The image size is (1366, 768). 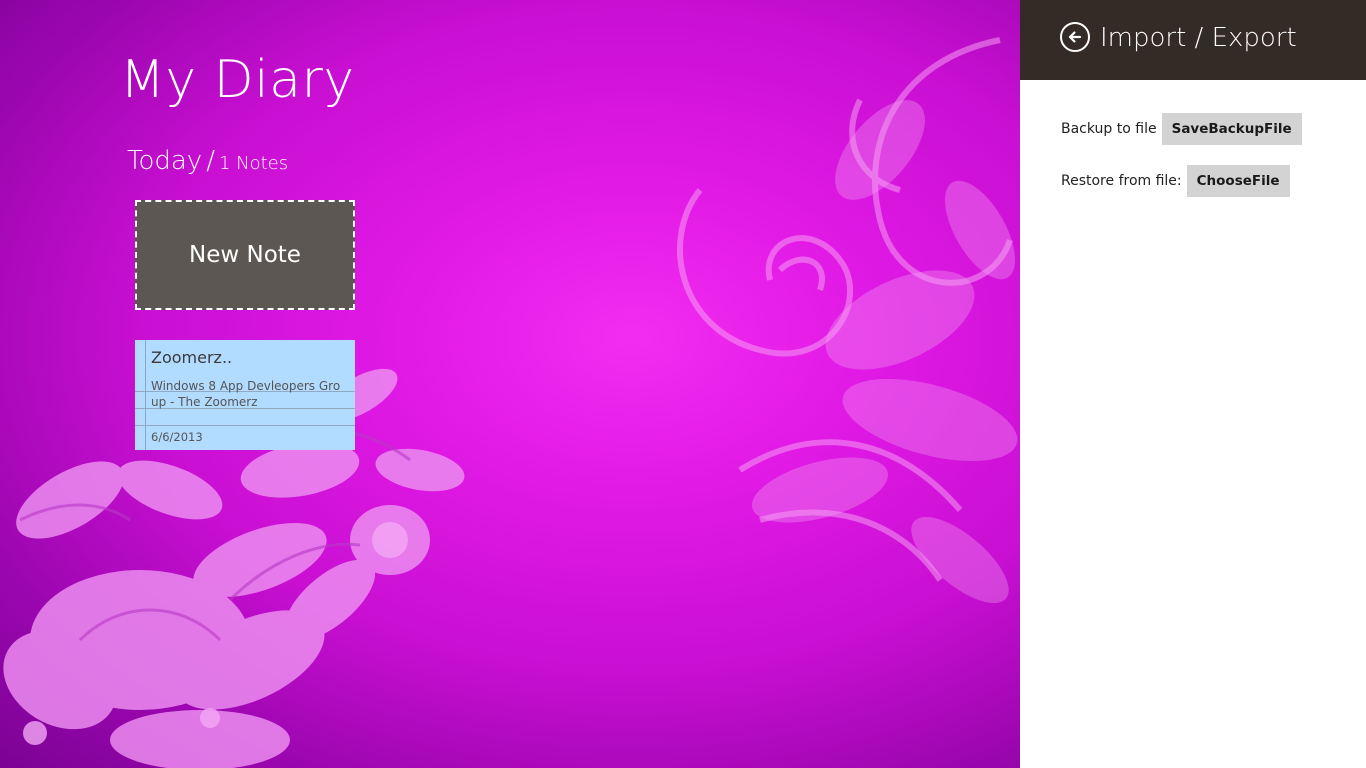 I want to click on group-header: Today/1 Notes, so click(x=207, y=162).